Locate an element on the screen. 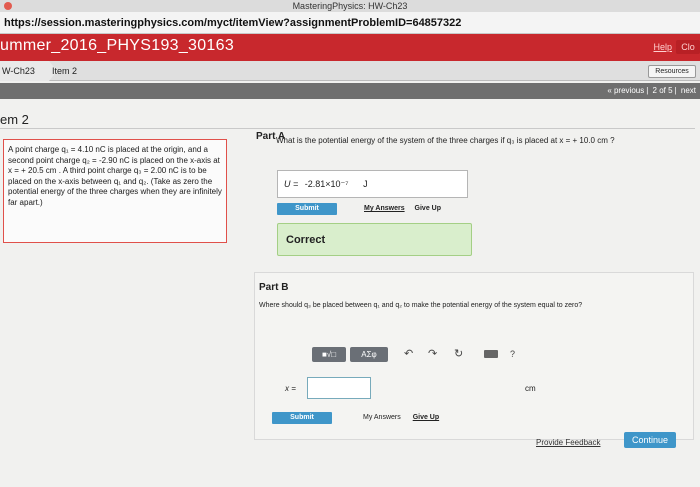 Image resolution: width=700 pixels, height=487 pixels. part-a-answer-box: U = -2.81×10⁻⁷ J is located at coordinates (372, 184).